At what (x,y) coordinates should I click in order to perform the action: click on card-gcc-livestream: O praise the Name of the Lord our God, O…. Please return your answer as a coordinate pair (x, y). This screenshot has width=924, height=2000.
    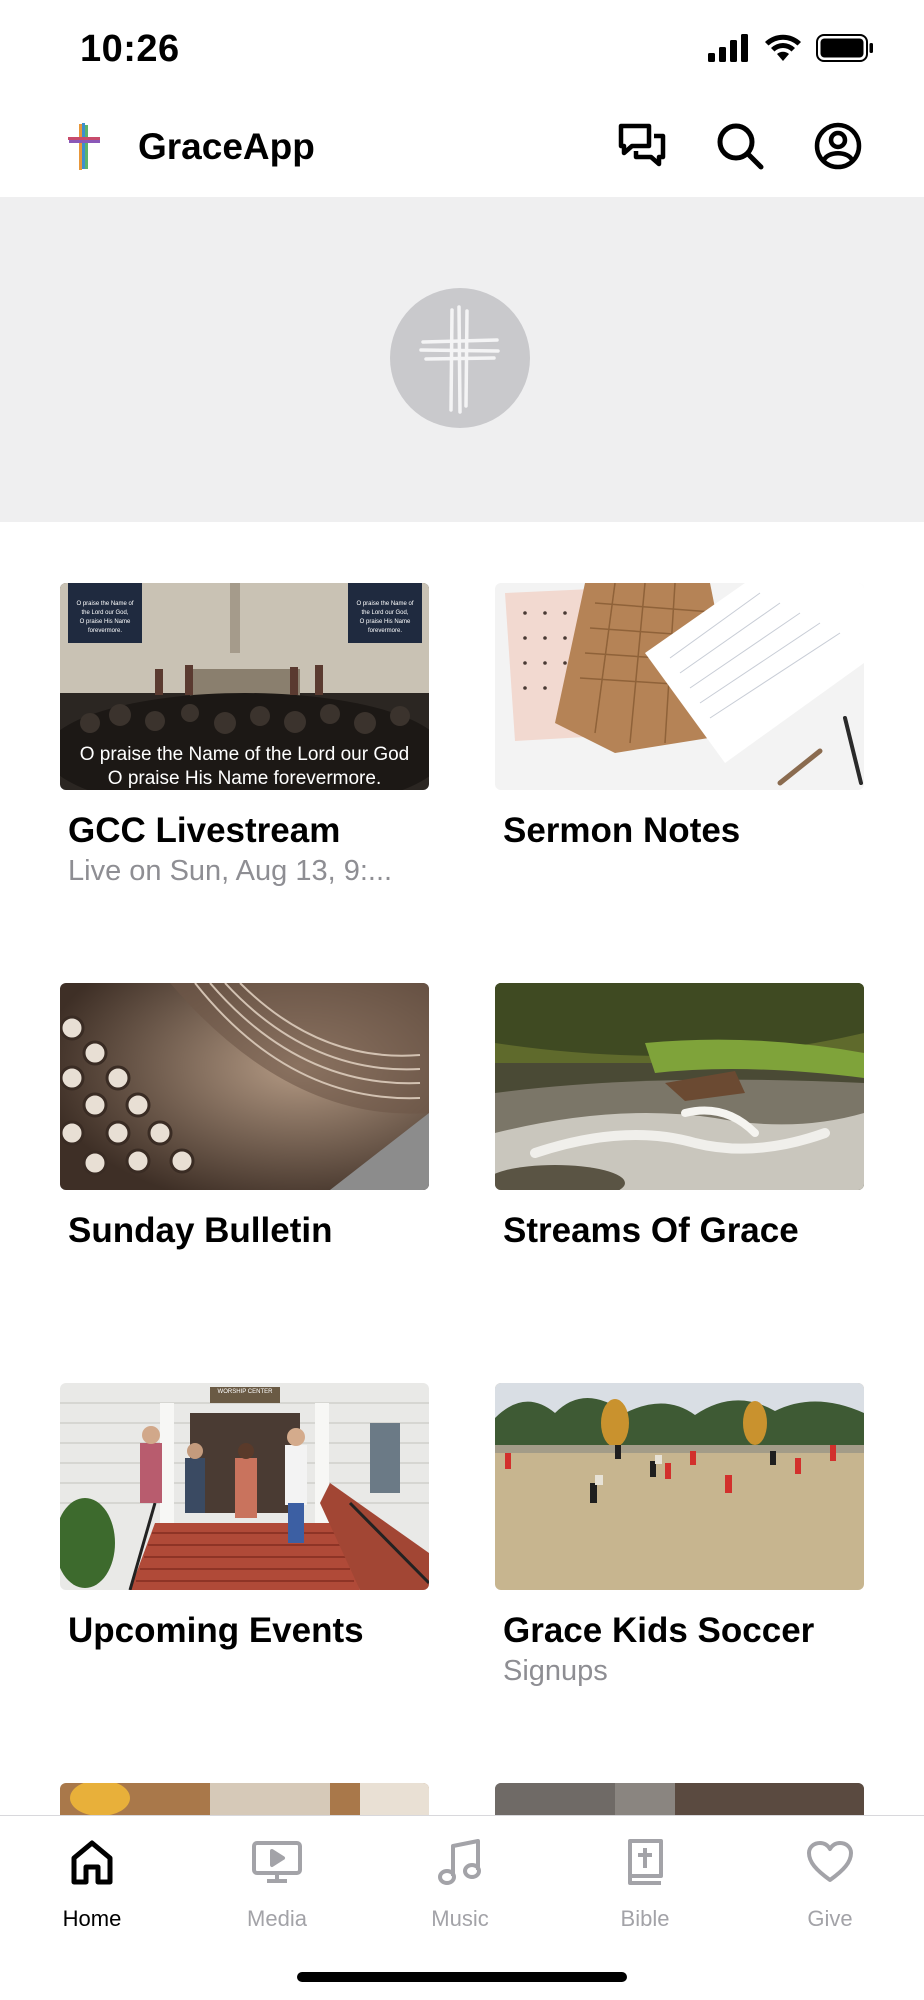
    Looking at the image, I should click on (244, 736).